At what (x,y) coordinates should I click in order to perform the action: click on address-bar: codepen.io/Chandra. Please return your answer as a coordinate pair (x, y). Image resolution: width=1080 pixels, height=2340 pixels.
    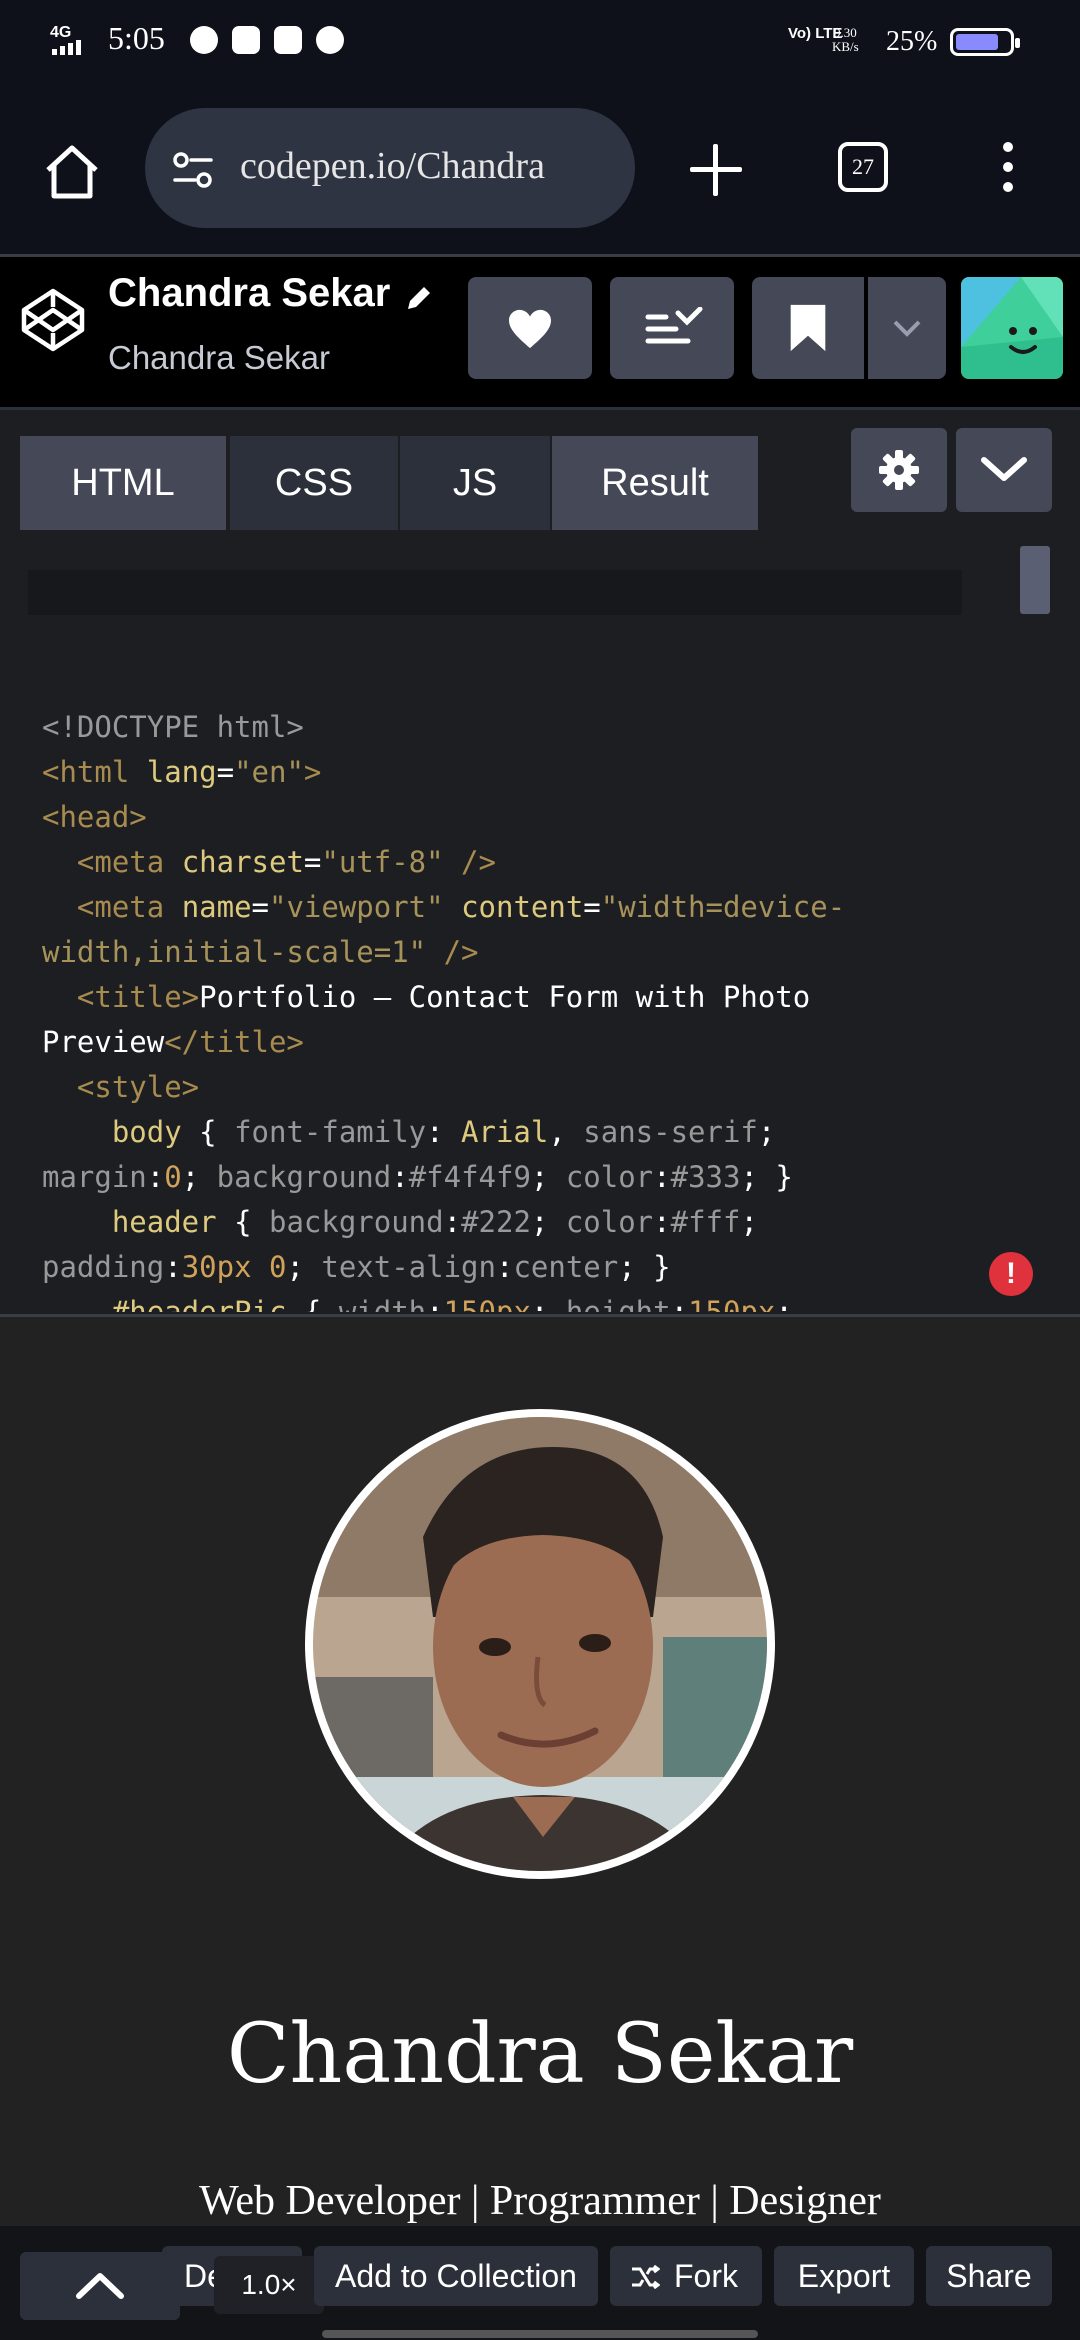
    Looking at the image, I should click on (390, 168).